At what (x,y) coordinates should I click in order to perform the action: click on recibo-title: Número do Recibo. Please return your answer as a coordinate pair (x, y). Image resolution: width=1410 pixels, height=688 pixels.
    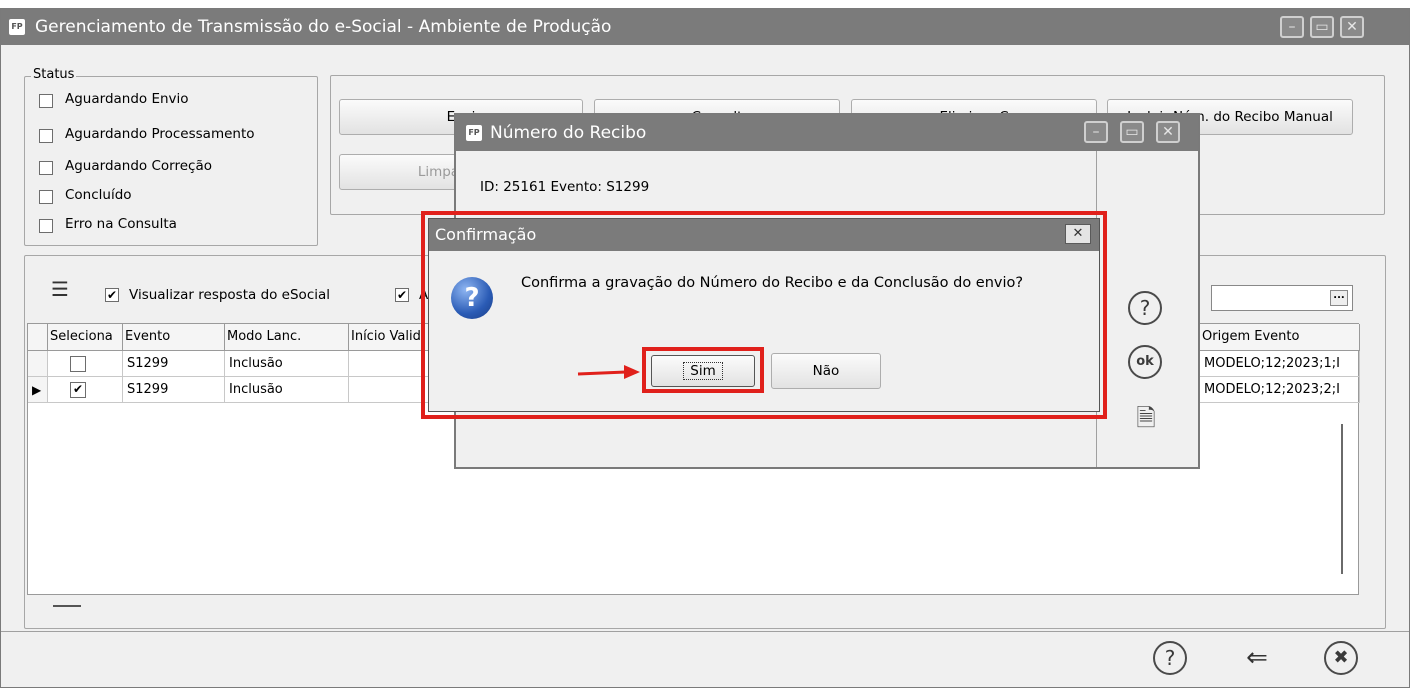
    Looking at the image, I should click on (568, 133).